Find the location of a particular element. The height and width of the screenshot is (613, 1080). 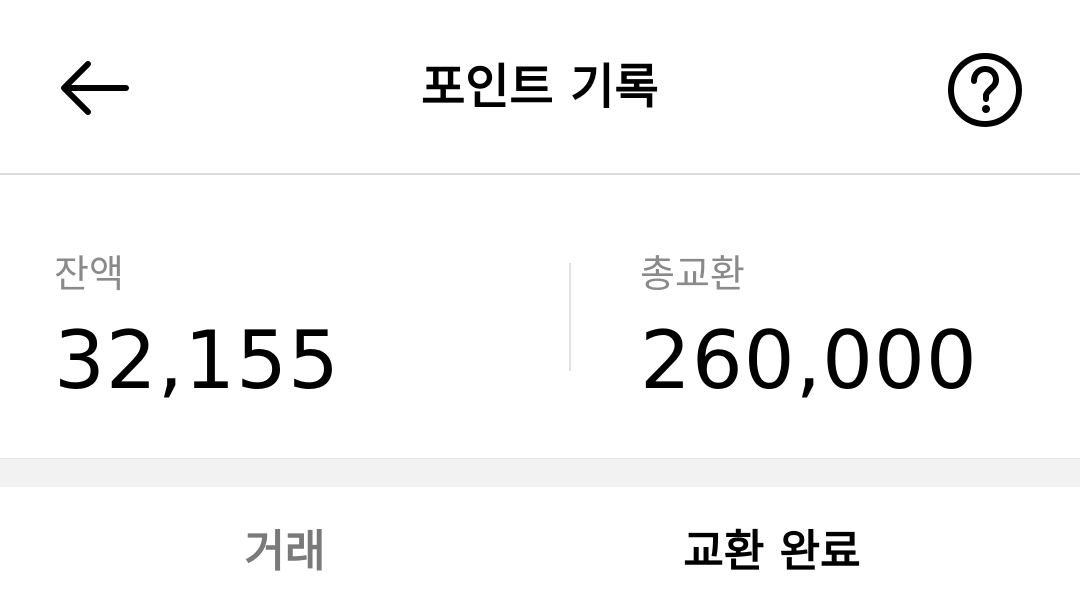

question-circle-icon is located at coordinates (985, 90).